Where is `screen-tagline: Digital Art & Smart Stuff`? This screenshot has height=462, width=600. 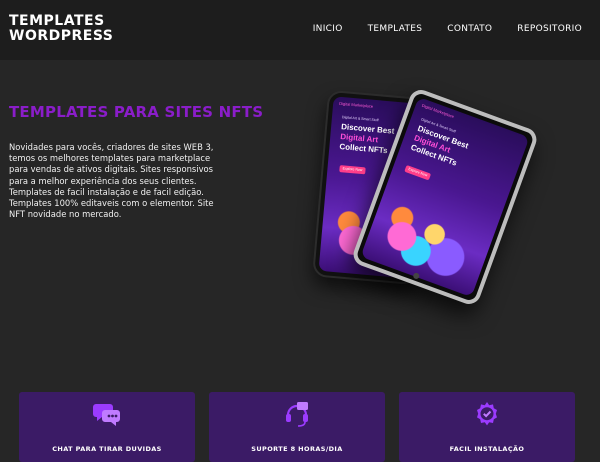
screen-tagline: Digital Art & Smart Stuff is located at coordinates (360, 119).